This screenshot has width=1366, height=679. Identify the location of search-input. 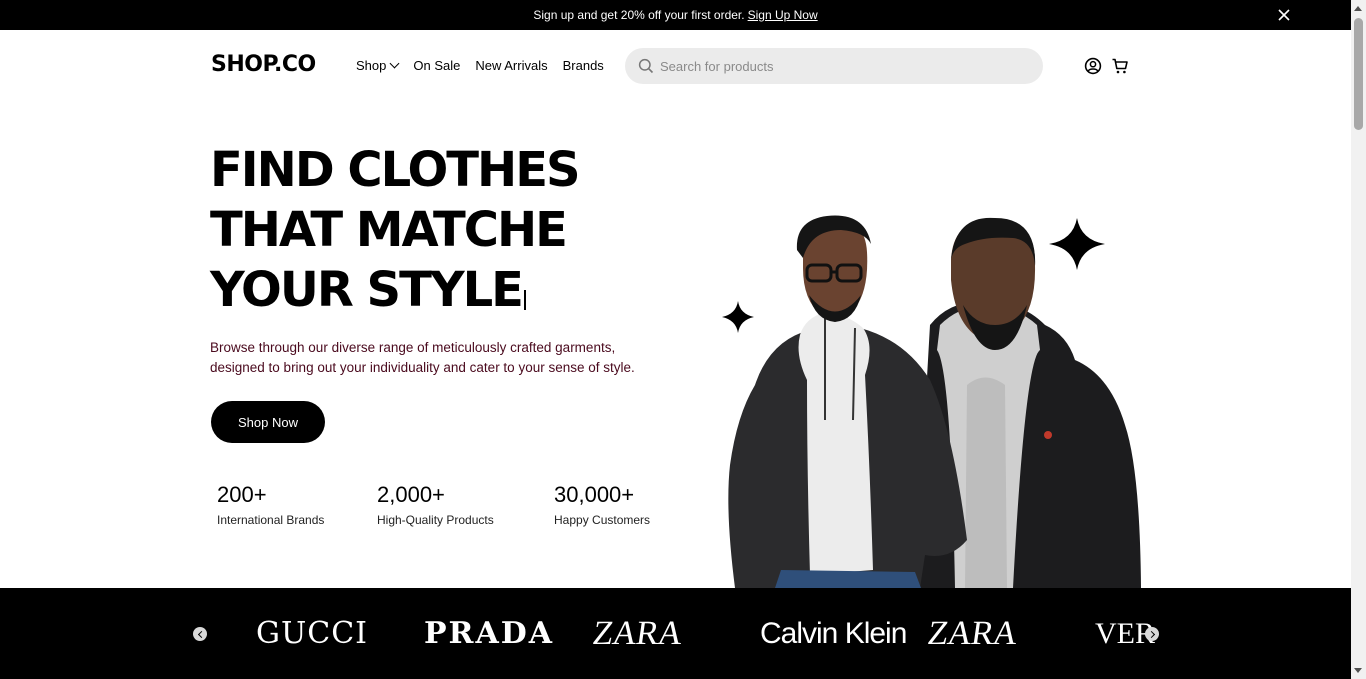
(840, 66).